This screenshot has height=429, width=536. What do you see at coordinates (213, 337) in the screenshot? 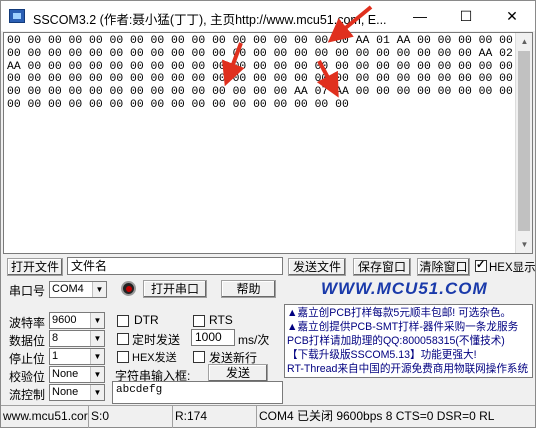
I see `interval-input: 1000` at bounding box center [213, 337].